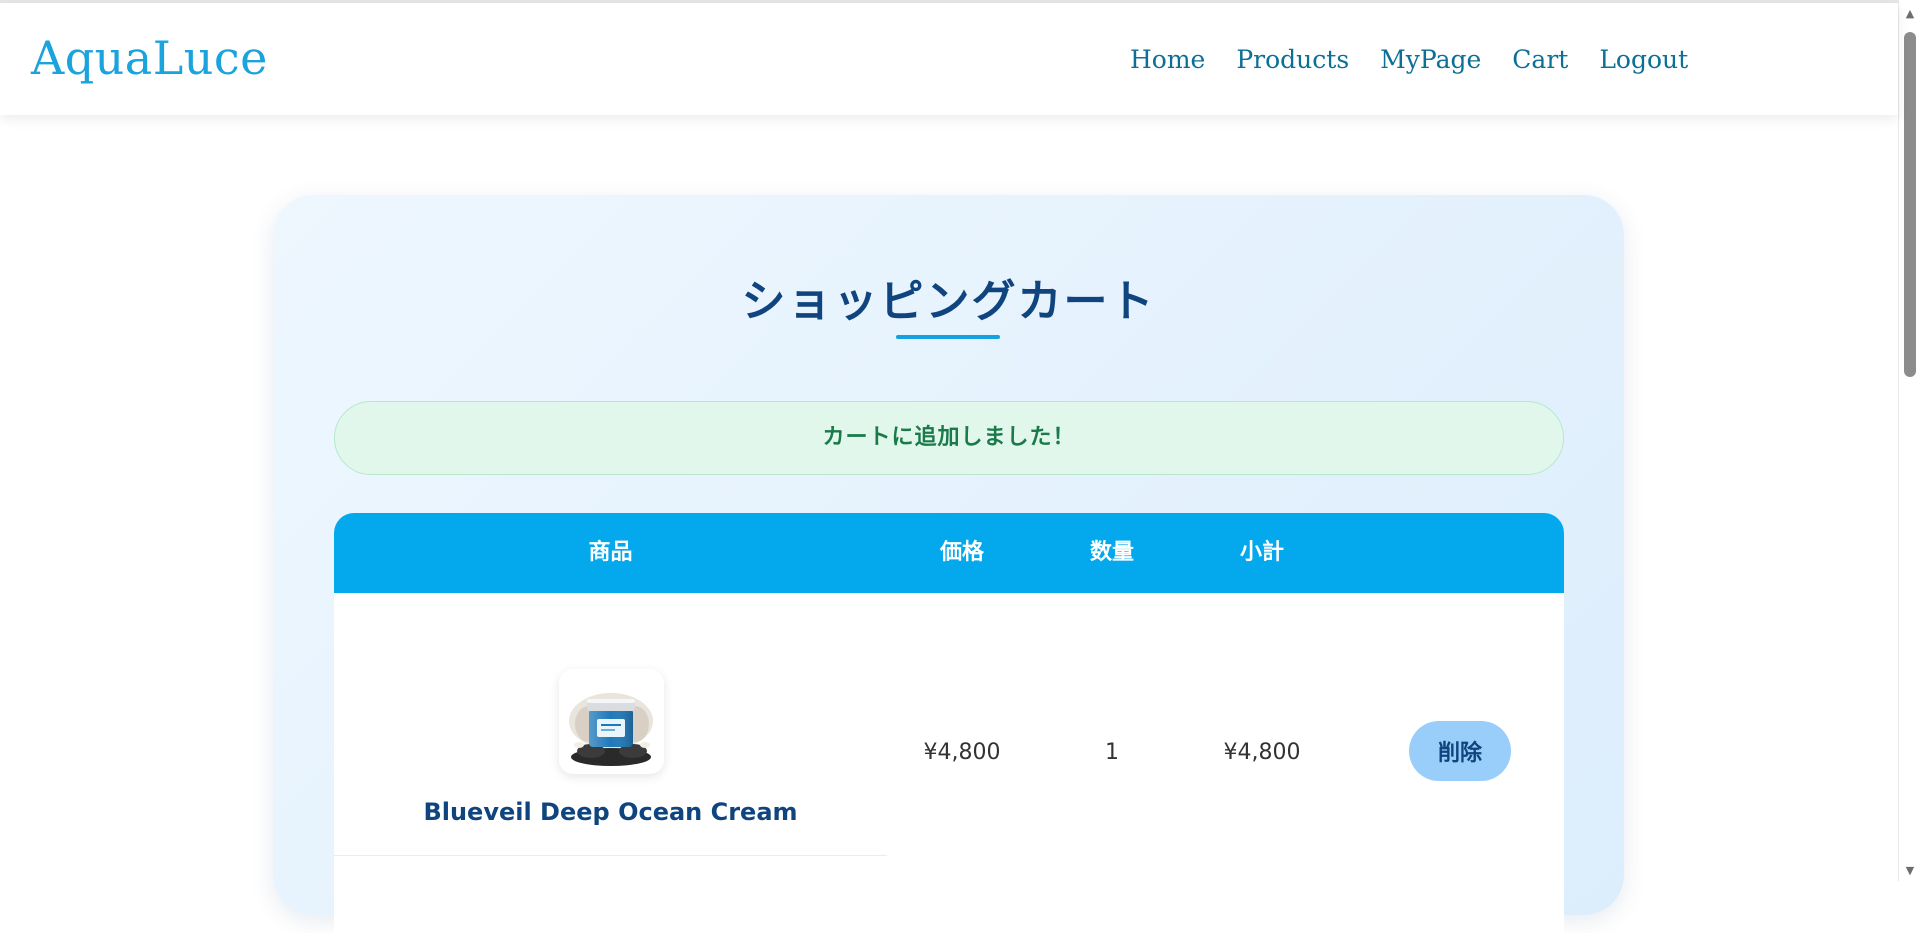  I want to click on title-underline, so click(948, 337).